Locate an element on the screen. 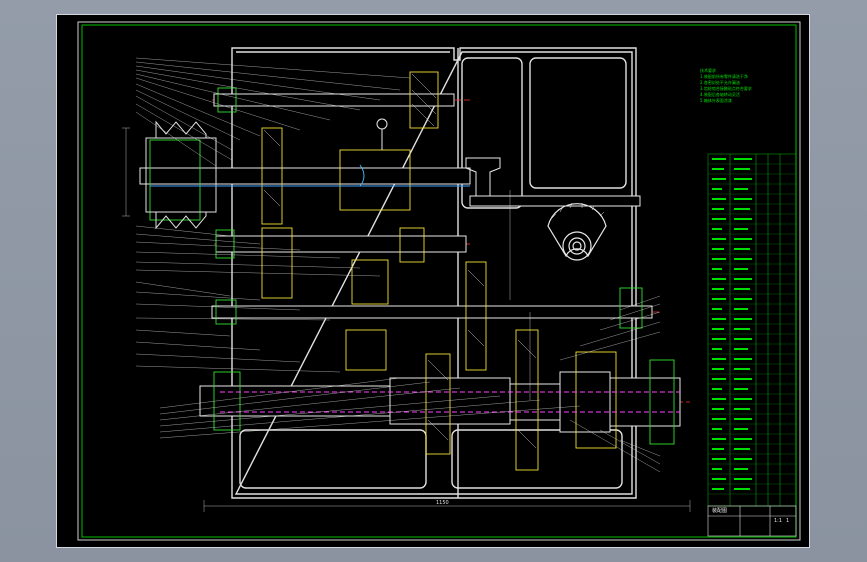  overall-dimension: 1150 is located at coordinates (442, 503).